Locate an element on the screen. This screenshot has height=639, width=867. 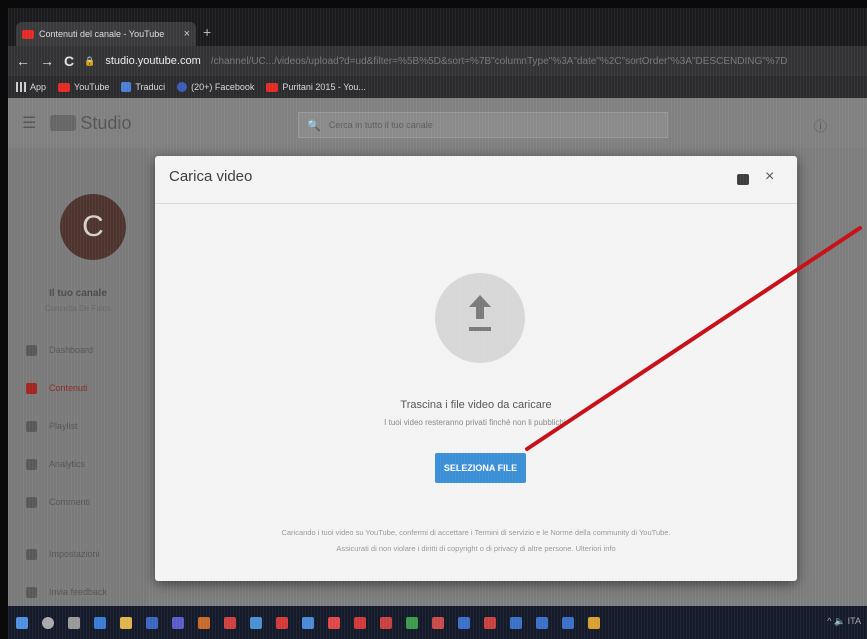
photo-edge-top is located at coordinates (433, 4).